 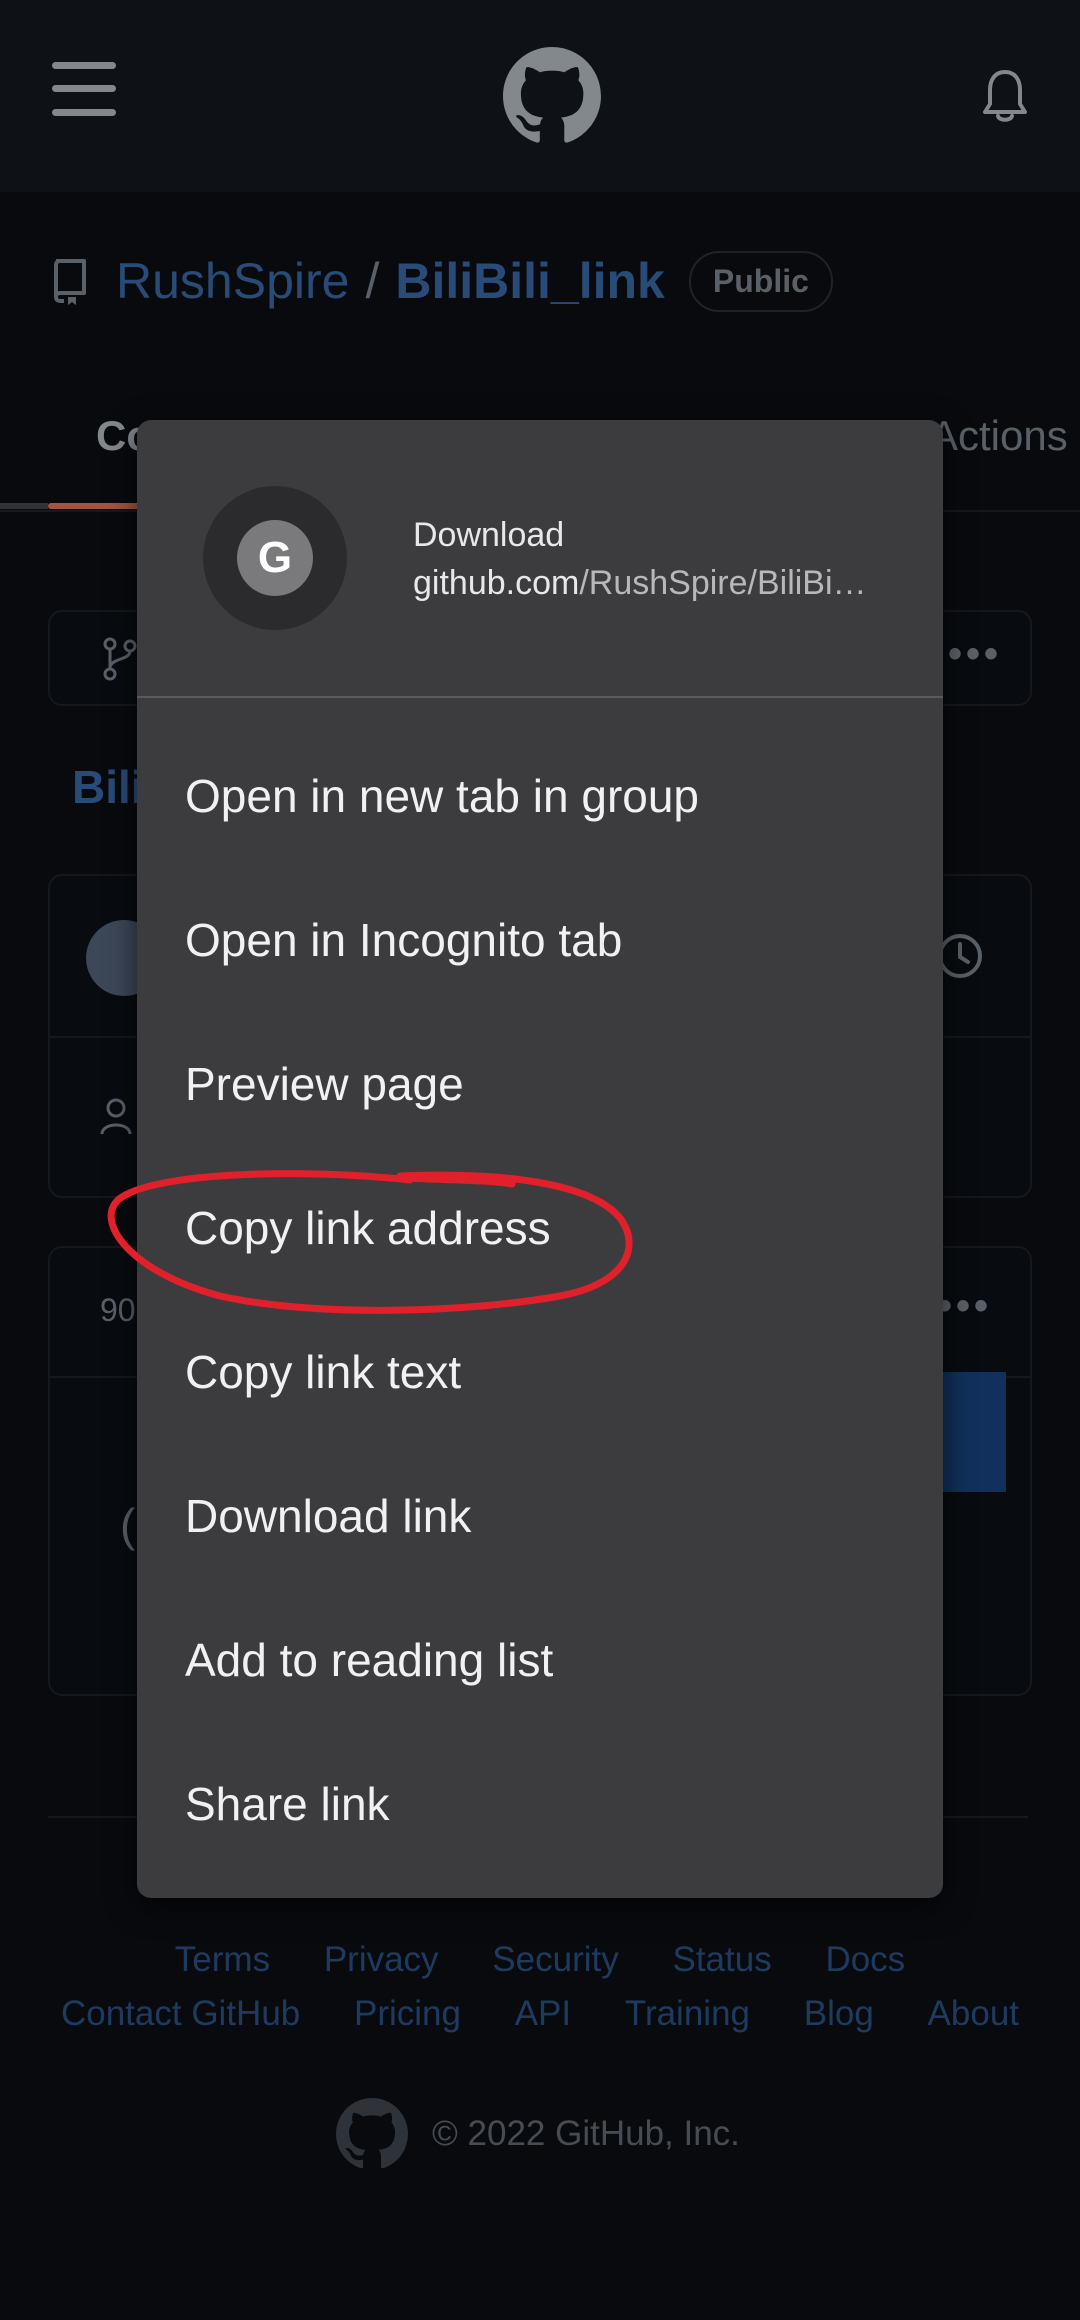 What do you see at coordinates (545, 1372) in the screenshot?
I see `menu-item-copy-link-text: Copy link text` at bounding box center [545, 1372].